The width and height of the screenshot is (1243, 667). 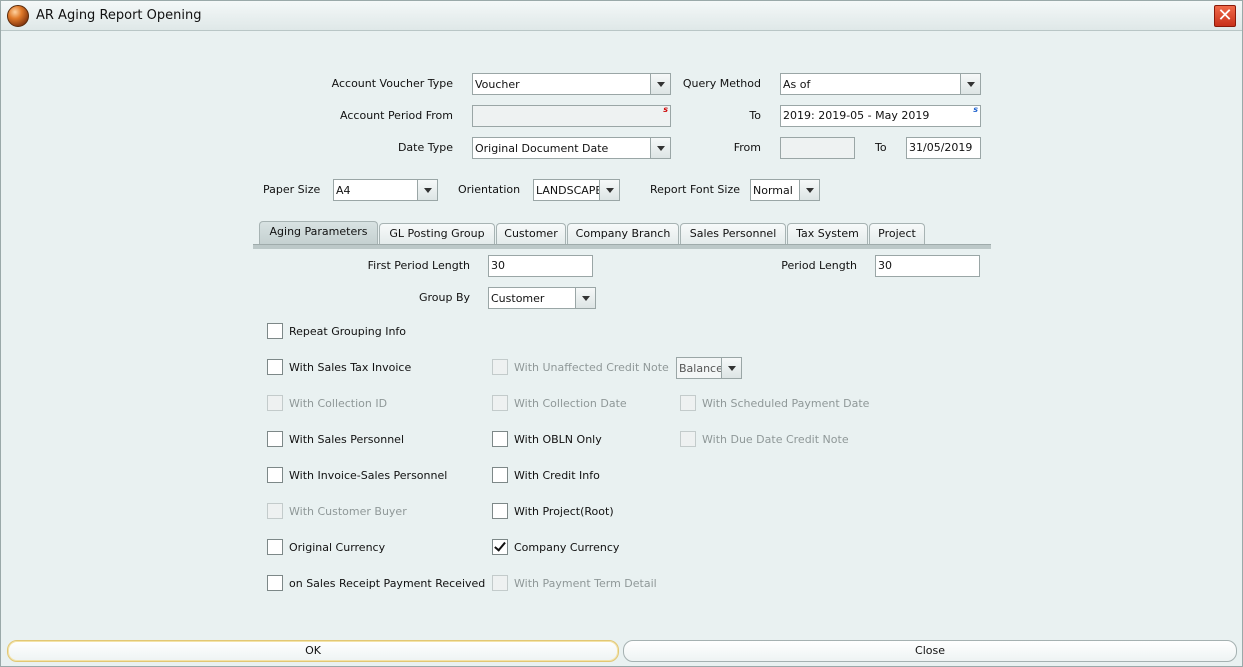 What do you see at coordinates (571, 116) in the screenshot?
I see `account-period-from-field: s` at bounding box center [571, 116].